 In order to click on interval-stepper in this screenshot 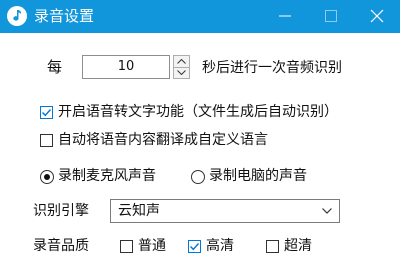, I will do `click(181, 67)`.